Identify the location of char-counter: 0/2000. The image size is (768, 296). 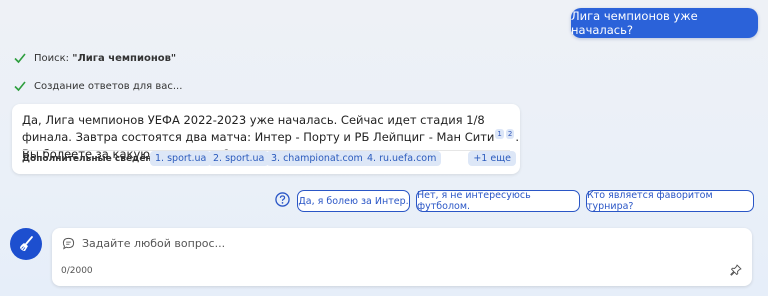
(77, 271).